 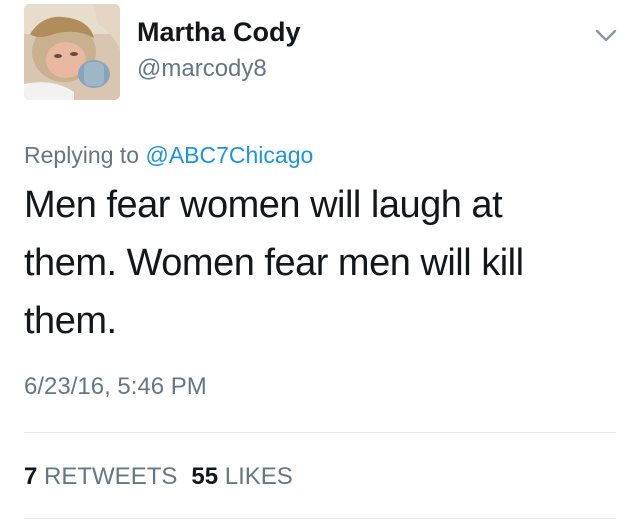 What do you see at coordinates (229, 155) in the screenshot?
I see `reply-mention-link: @ABC7Chicago` at bounding box center [229, 155].